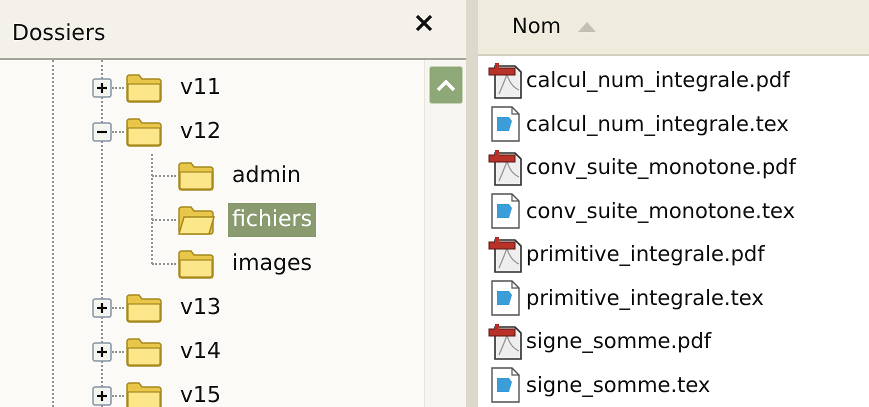 This screenshot has height=407, width=869. Describe the element at coordinates (618, 385) in the screenshot. I see `file-name: signe_somme.tex` at that location.